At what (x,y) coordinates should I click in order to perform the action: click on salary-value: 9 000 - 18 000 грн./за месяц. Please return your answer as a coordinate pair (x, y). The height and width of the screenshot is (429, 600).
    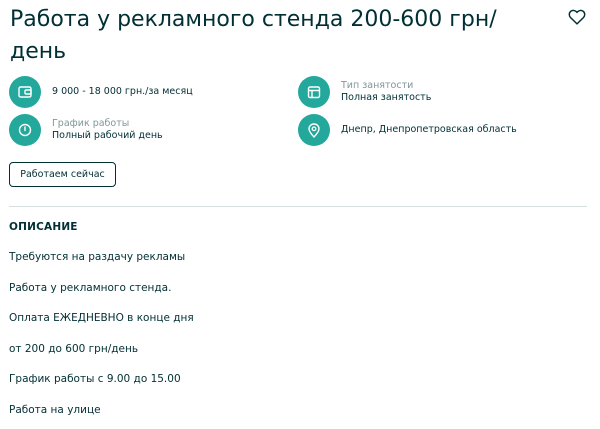
    Looking at the image, I should click on (122, 91).